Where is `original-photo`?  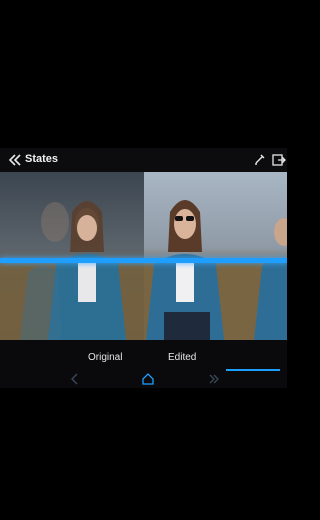 original-photo is located at coordinates (72, 256).